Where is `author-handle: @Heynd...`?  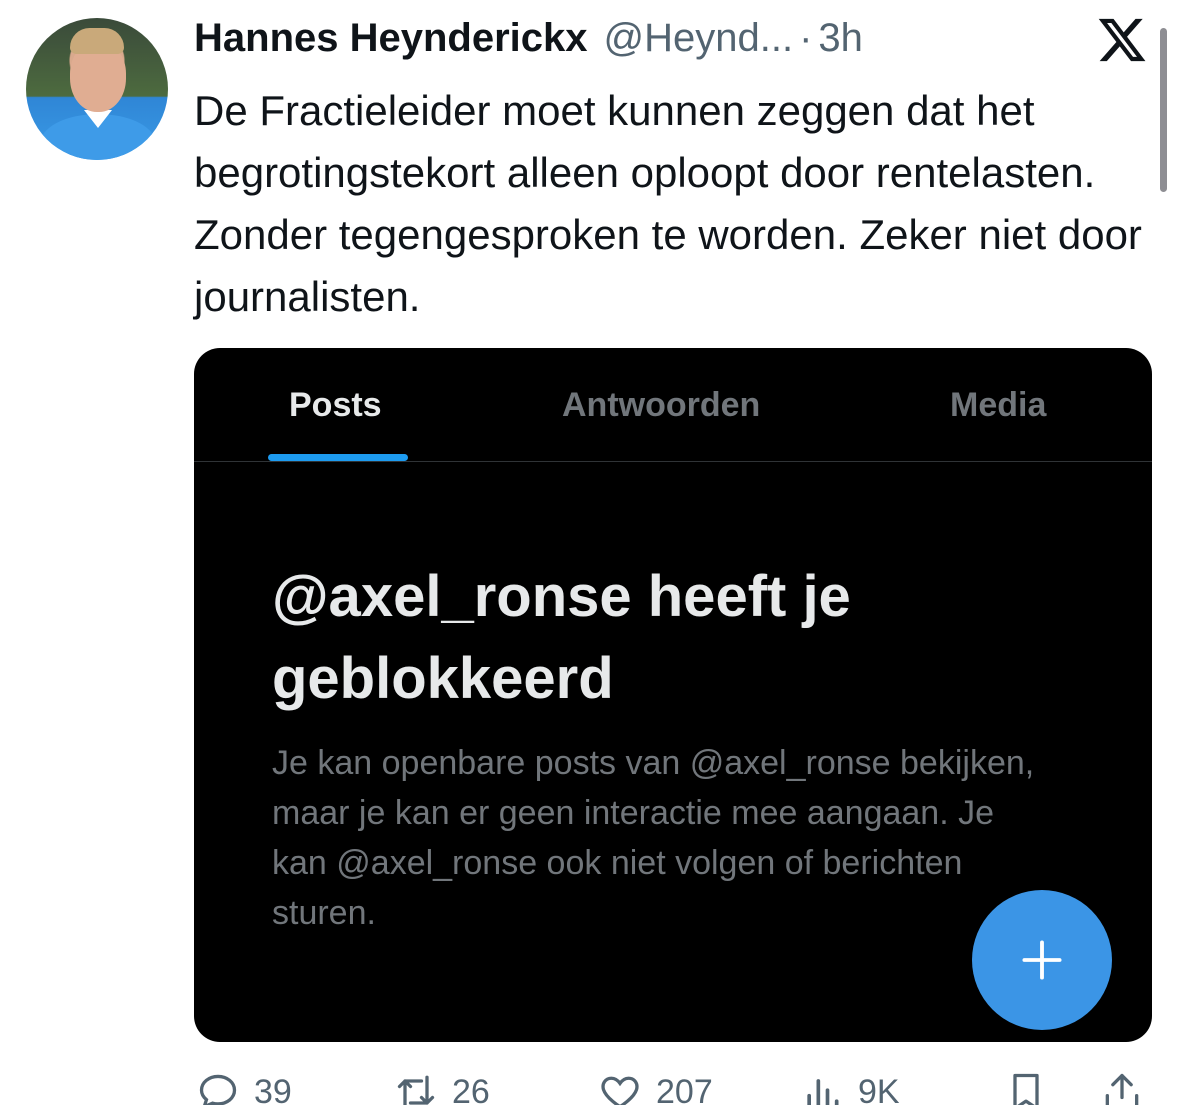
author-handle: @Heynd... is located at coordinates (699, 38).